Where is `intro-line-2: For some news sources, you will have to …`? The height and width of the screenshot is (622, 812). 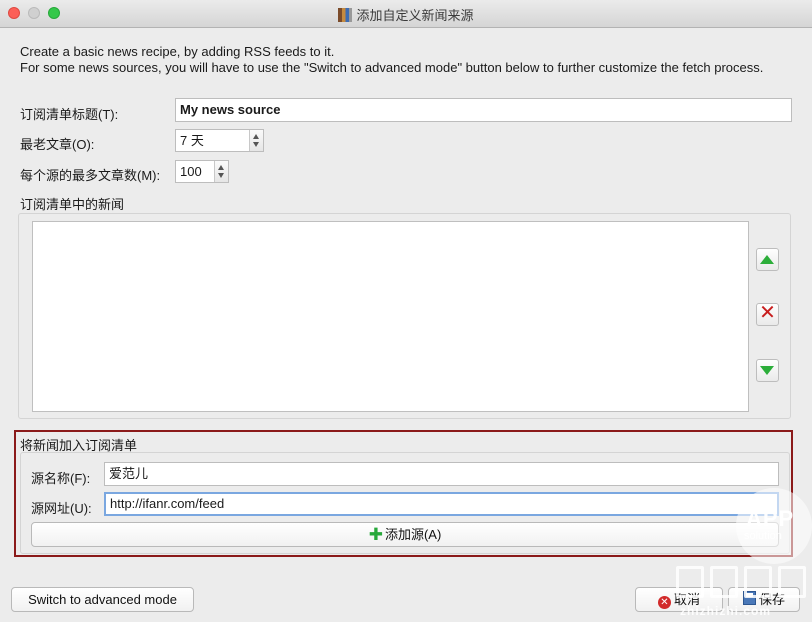
intro-line-2: For some news sources, you will have to … is located at coordinates (392, 67).